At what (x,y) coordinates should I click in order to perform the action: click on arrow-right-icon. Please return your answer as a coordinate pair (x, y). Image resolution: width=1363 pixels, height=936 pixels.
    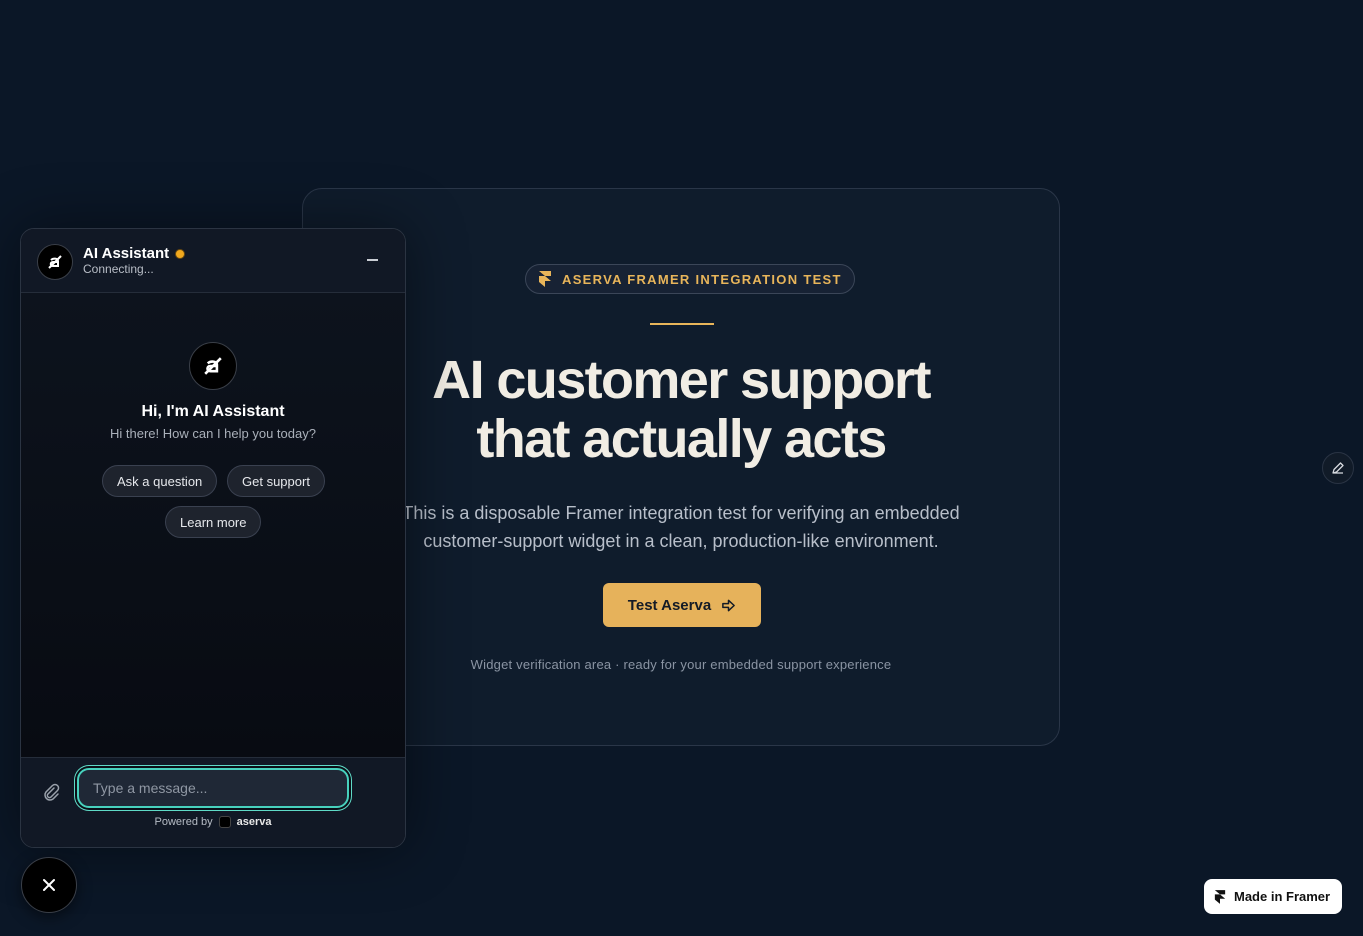
    Looking at the image, I should click on (729, 605).